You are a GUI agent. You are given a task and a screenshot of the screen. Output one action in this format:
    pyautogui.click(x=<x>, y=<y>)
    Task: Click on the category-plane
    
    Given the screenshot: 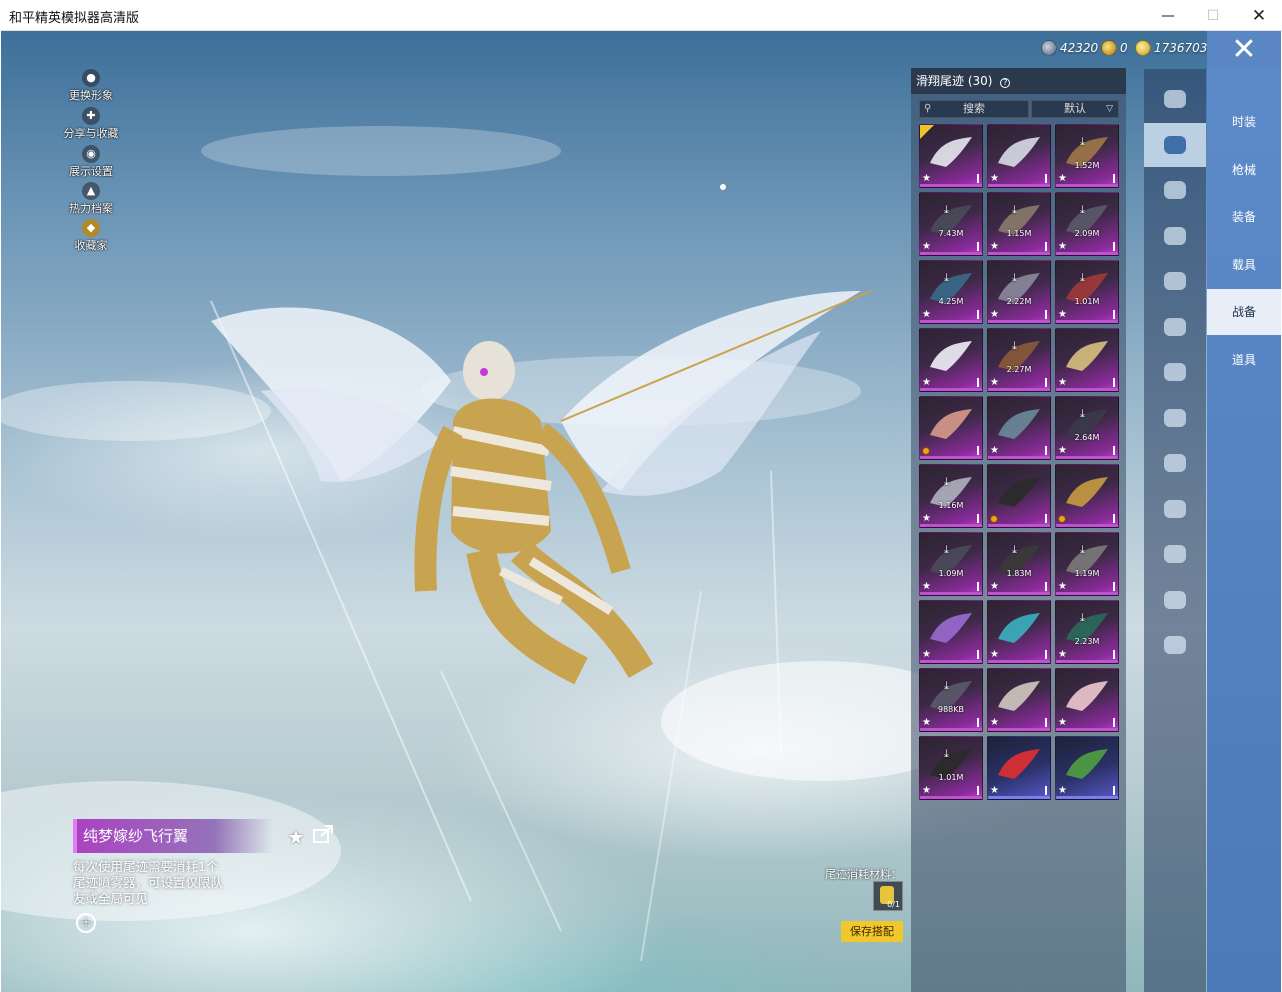 What is the action you would take?
    pyautogui.click(x=1175, y=190)
    